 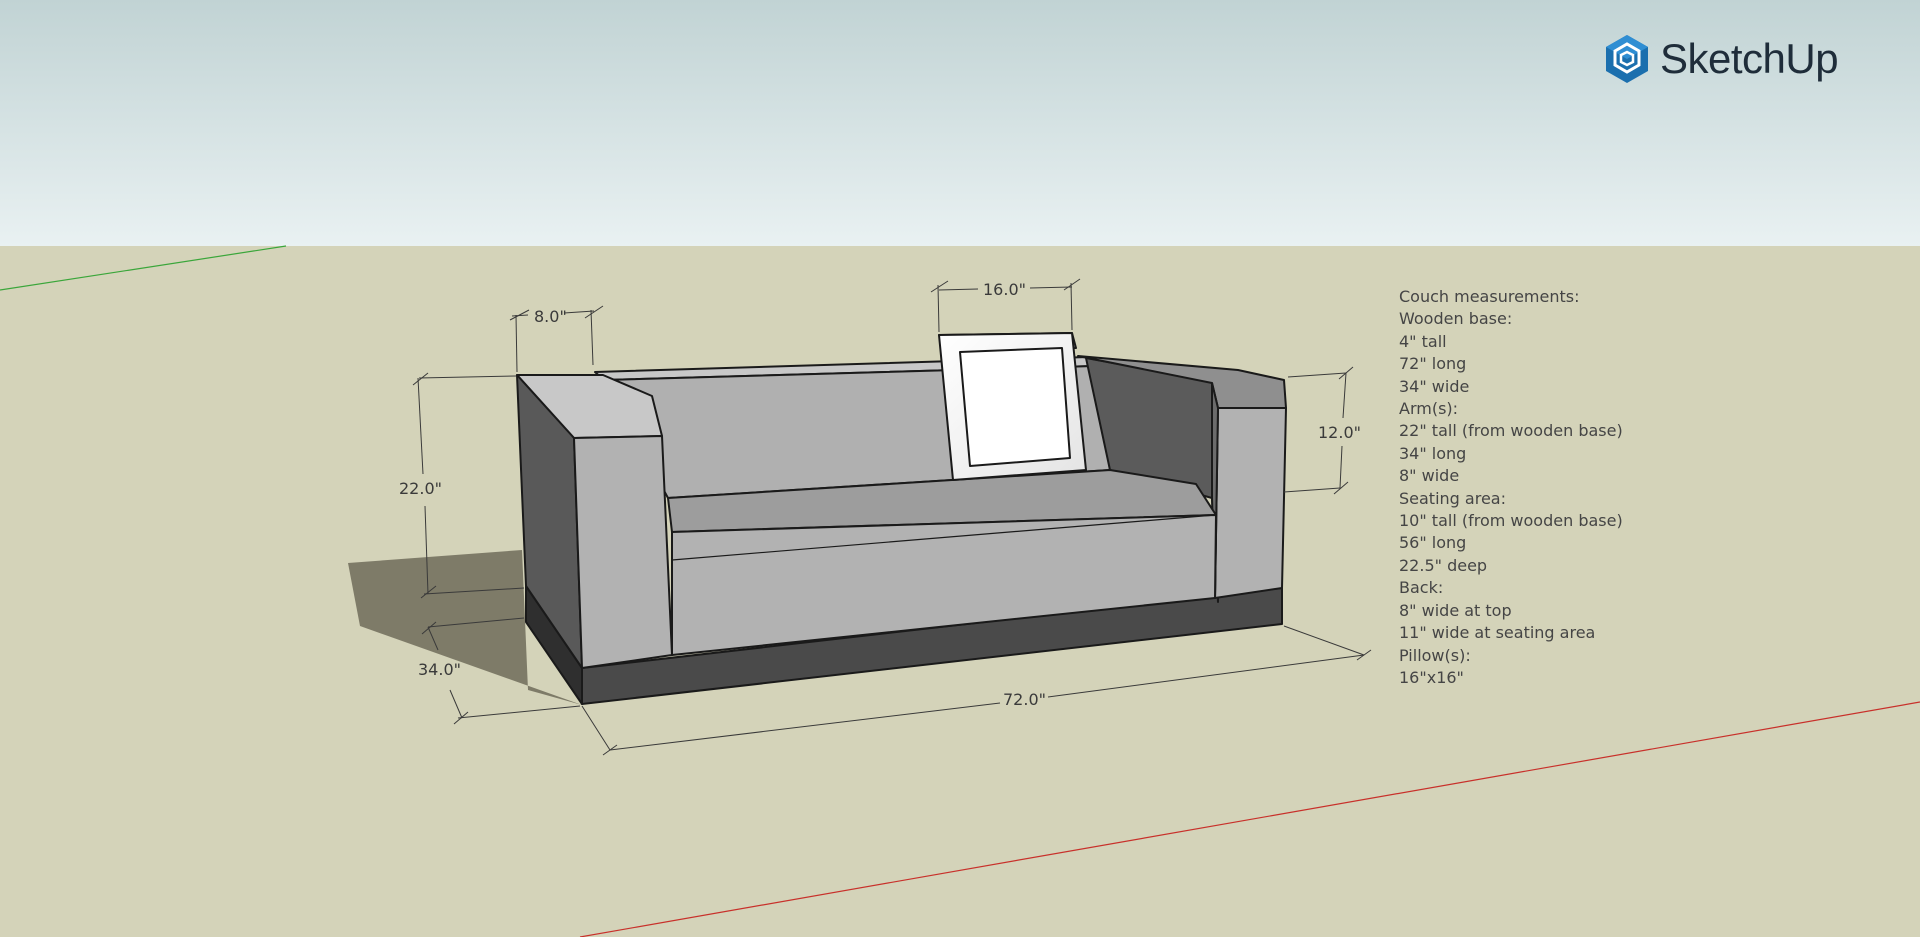 What do you see at coordinates (1511, 431) in the screenshot?
I see `notes-line: 22" tall (from wooden base)` at bounding box center [1511, 431].